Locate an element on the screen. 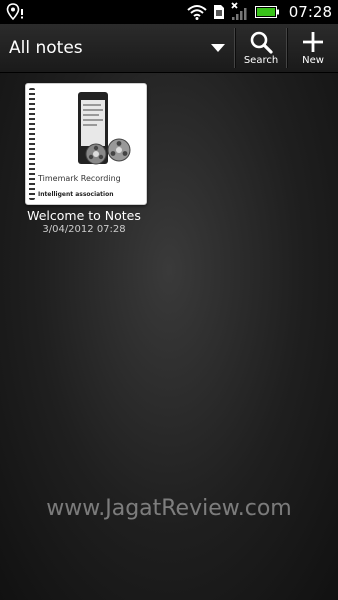 The image size is (338, 600). search-button: Search is located at coordinates (261, 48).